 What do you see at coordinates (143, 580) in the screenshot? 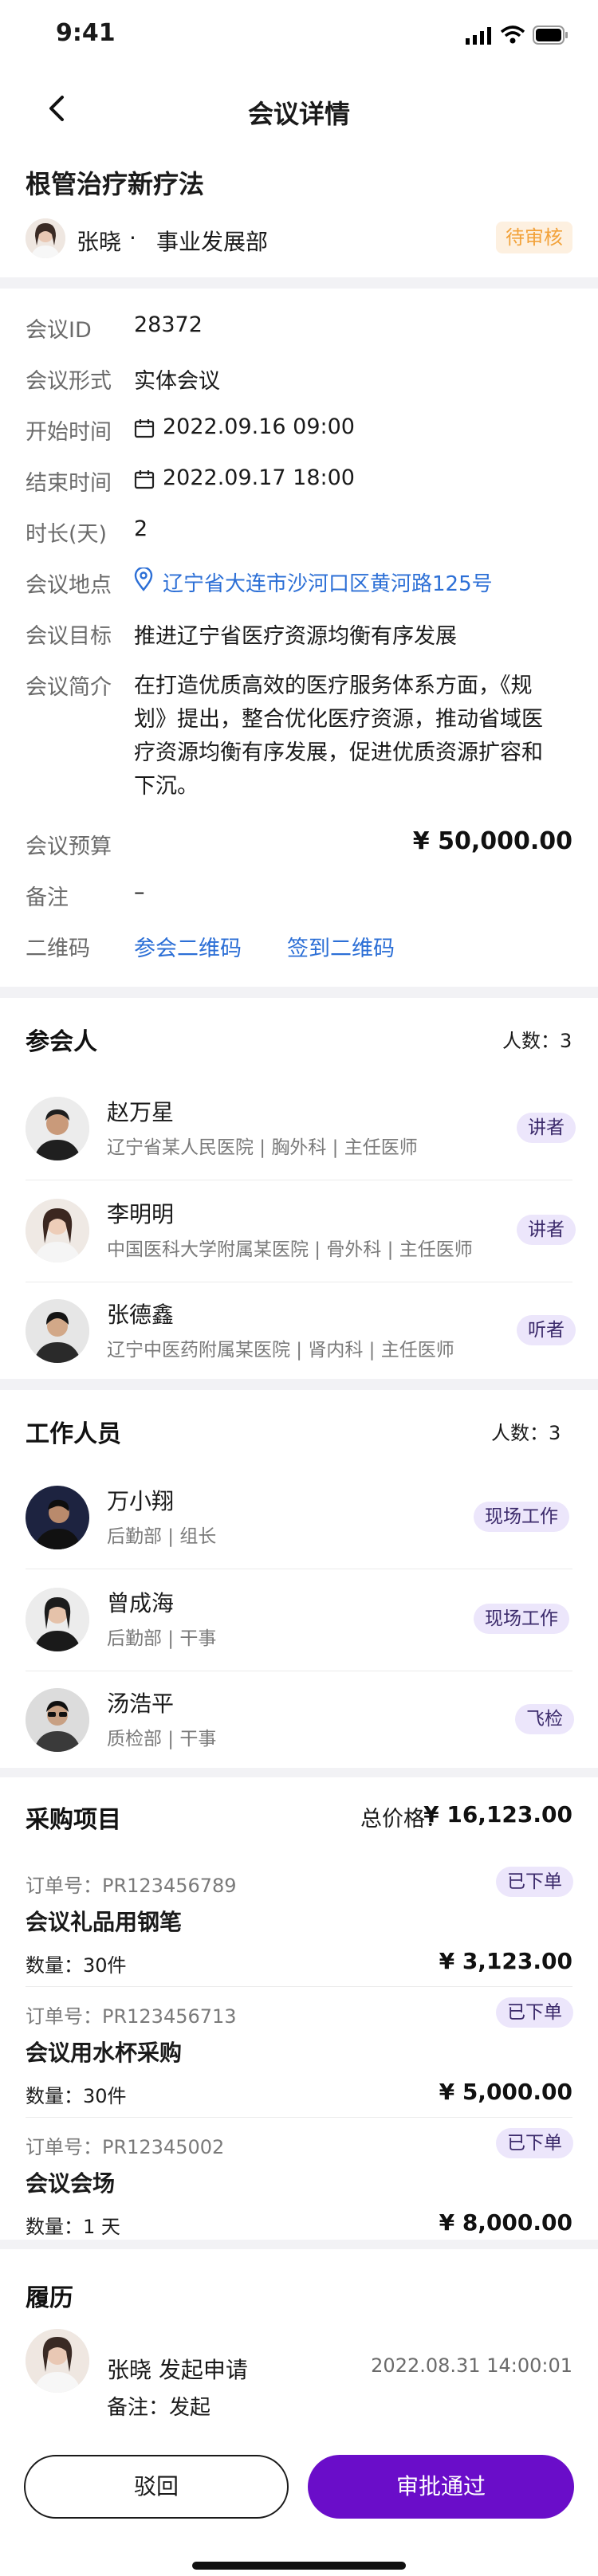
I see `location-pin-icon` at bounding box center [143, 580].